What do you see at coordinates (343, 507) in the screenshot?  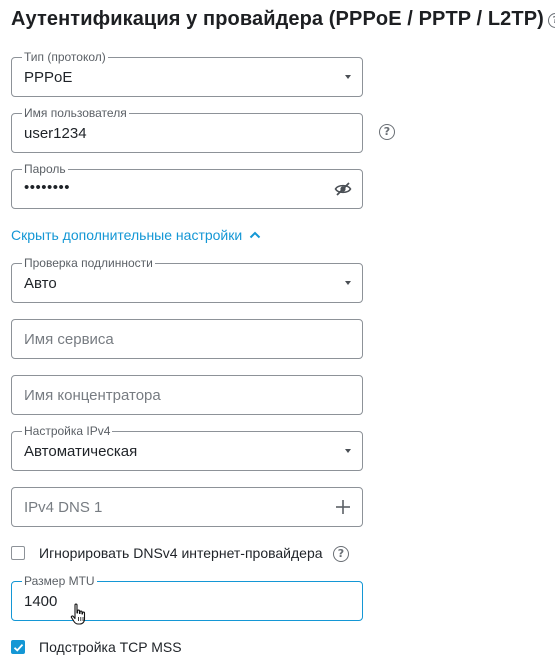 I see `plus-icon` at bounding box center [343, 507].